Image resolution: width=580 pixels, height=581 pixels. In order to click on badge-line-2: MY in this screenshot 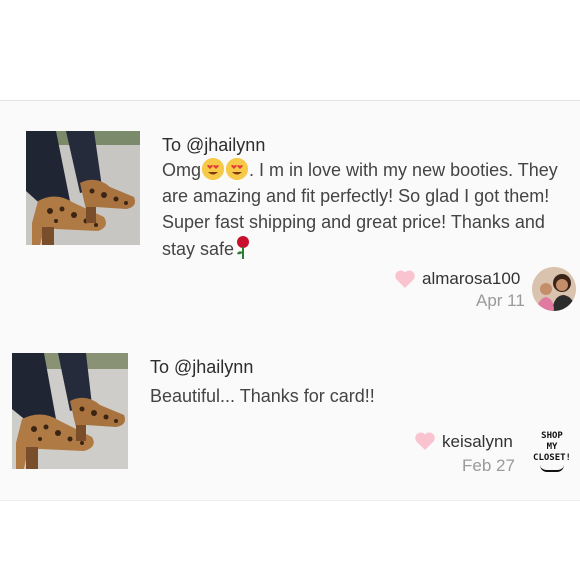, I will do `click(552, 447)`.